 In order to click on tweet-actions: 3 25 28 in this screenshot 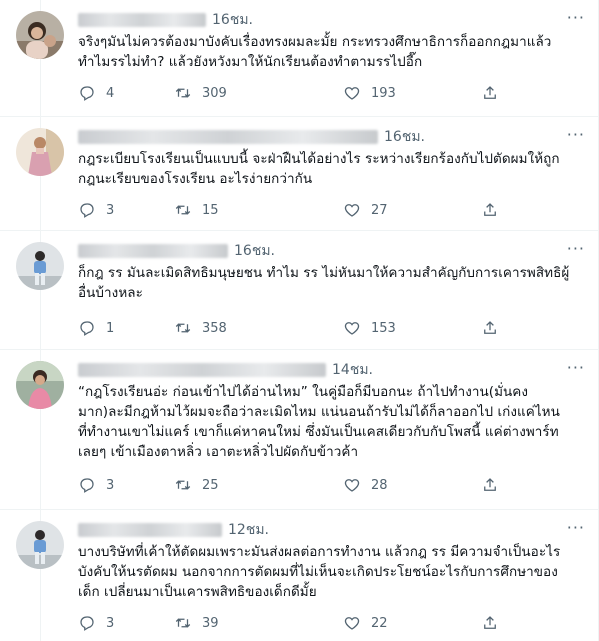, I will do `click(293, 487)`.